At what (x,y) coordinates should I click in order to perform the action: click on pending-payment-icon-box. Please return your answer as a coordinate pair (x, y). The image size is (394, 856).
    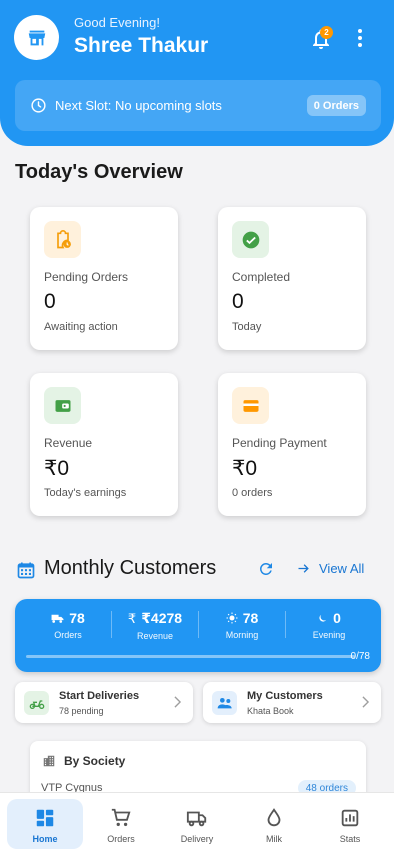
    Looking at the image, I should click on (250, 405).